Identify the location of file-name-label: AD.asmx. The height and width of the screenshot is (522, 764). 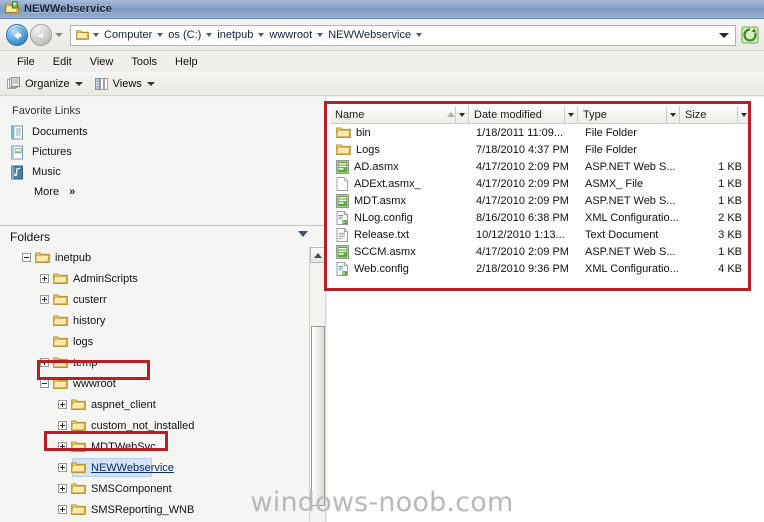
(376, 166).